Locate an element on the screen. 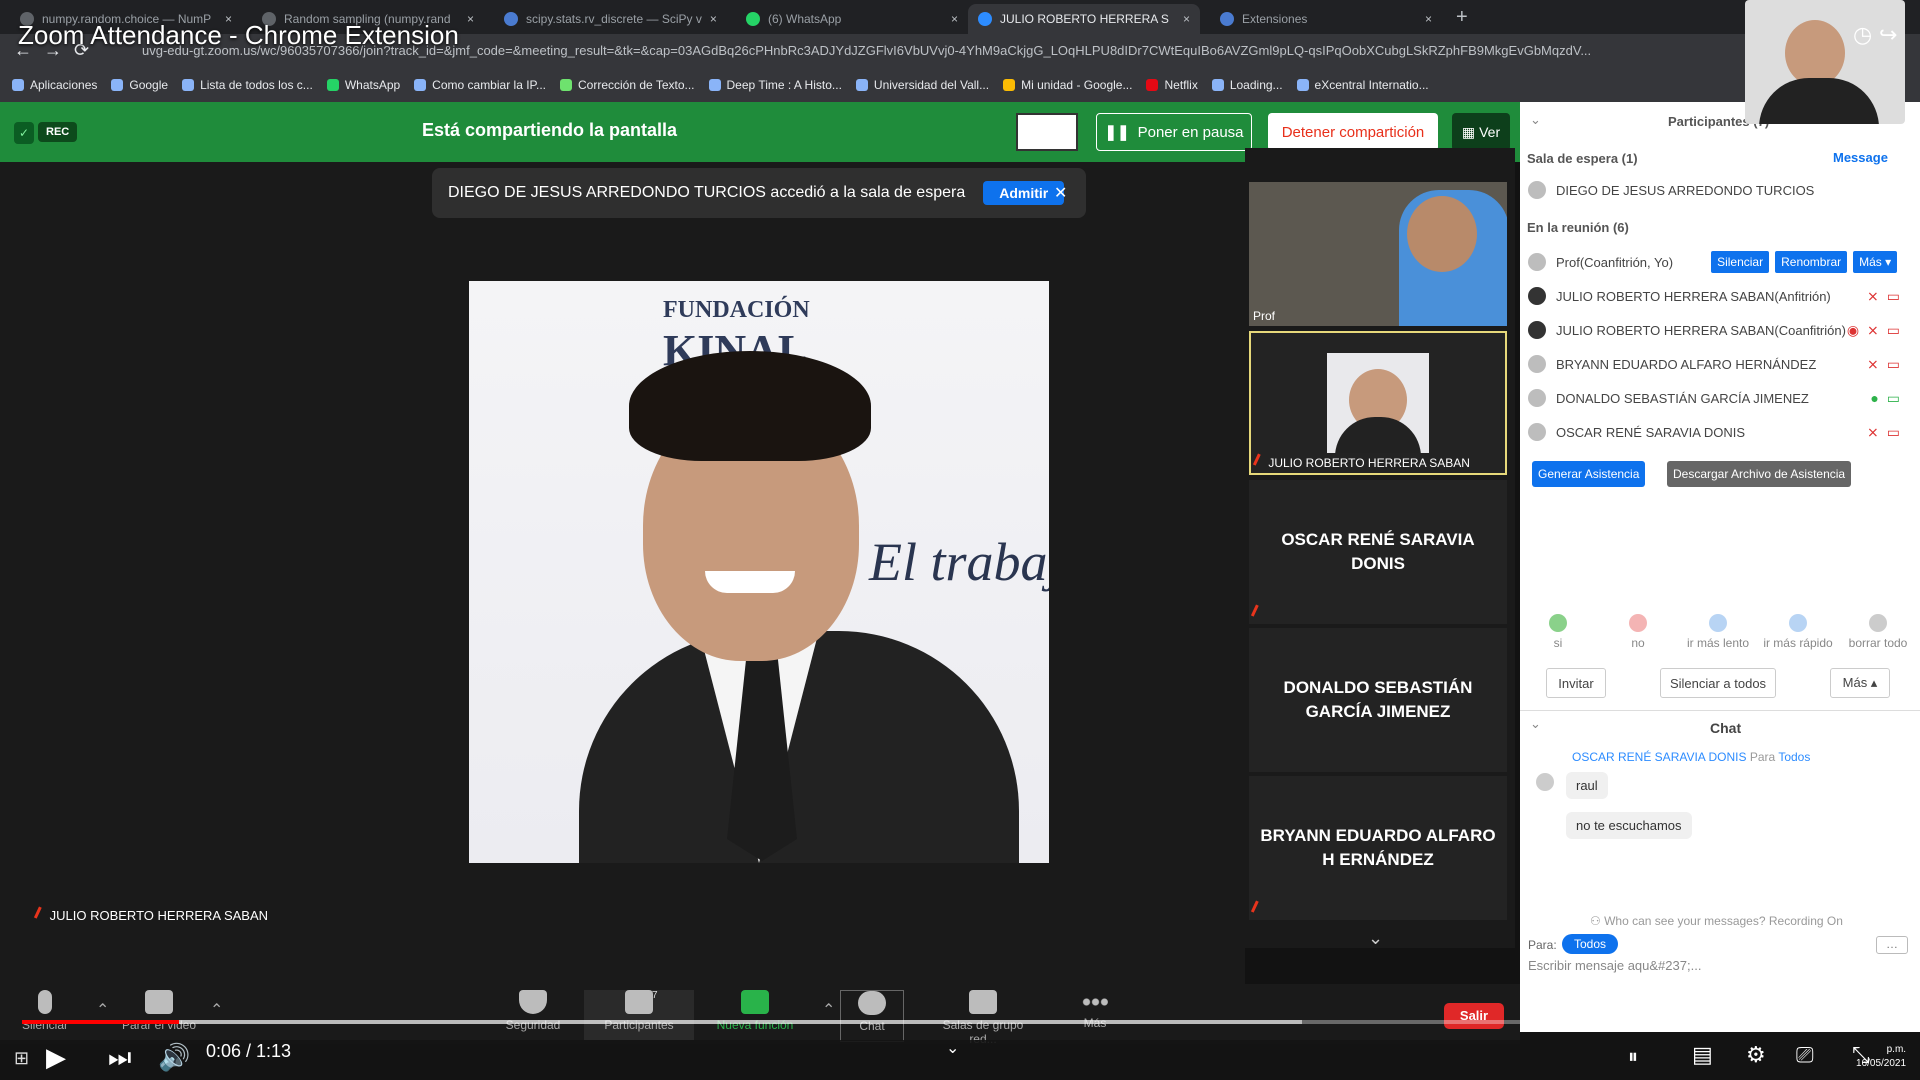  chat-toolbar-button: Chat is located at coordinates (872, 1016).